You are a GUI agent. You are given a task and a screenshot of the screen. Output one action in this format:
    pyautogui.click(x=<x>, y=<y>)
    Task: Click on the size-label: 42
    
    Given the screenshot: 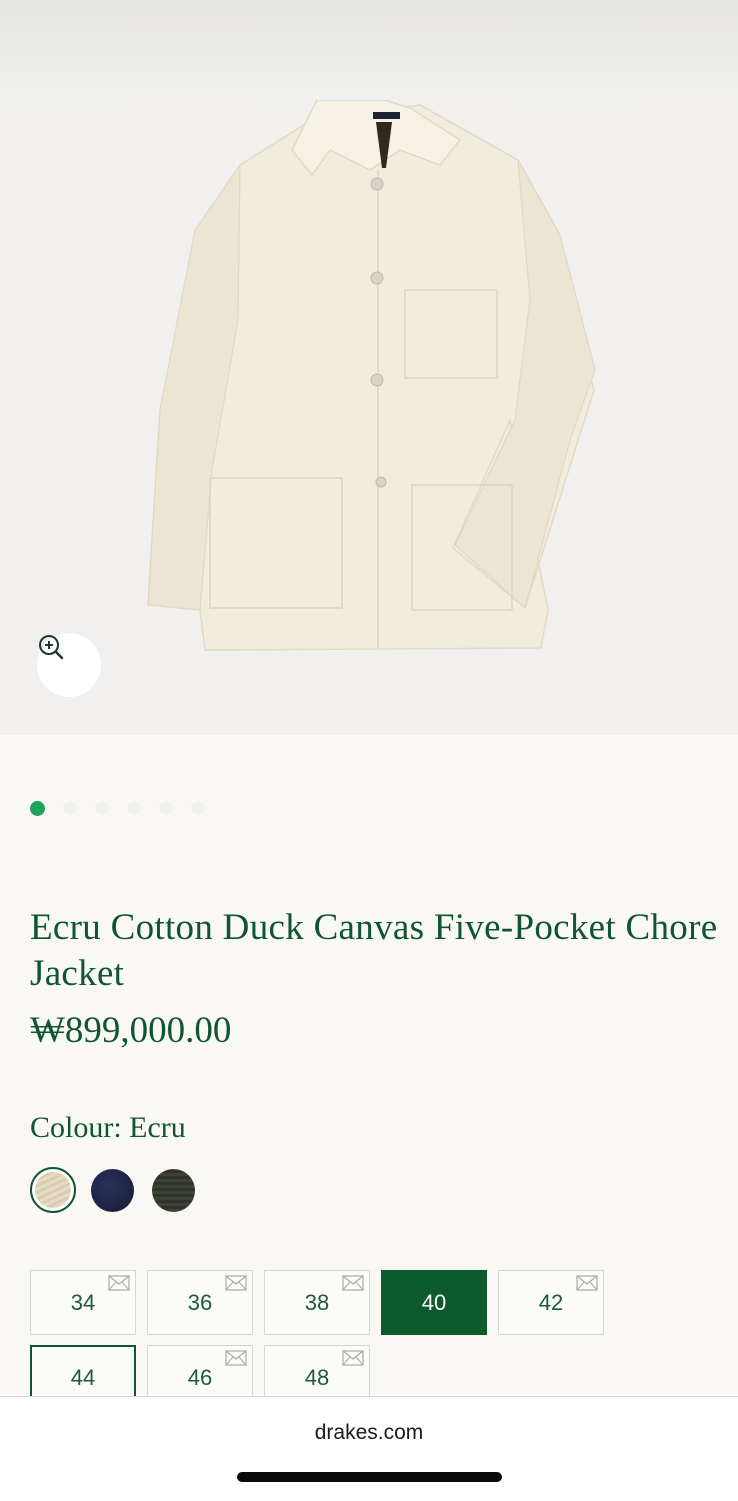 What is the action you would take?
    pyautogui.click(x=551, y=1302)
    